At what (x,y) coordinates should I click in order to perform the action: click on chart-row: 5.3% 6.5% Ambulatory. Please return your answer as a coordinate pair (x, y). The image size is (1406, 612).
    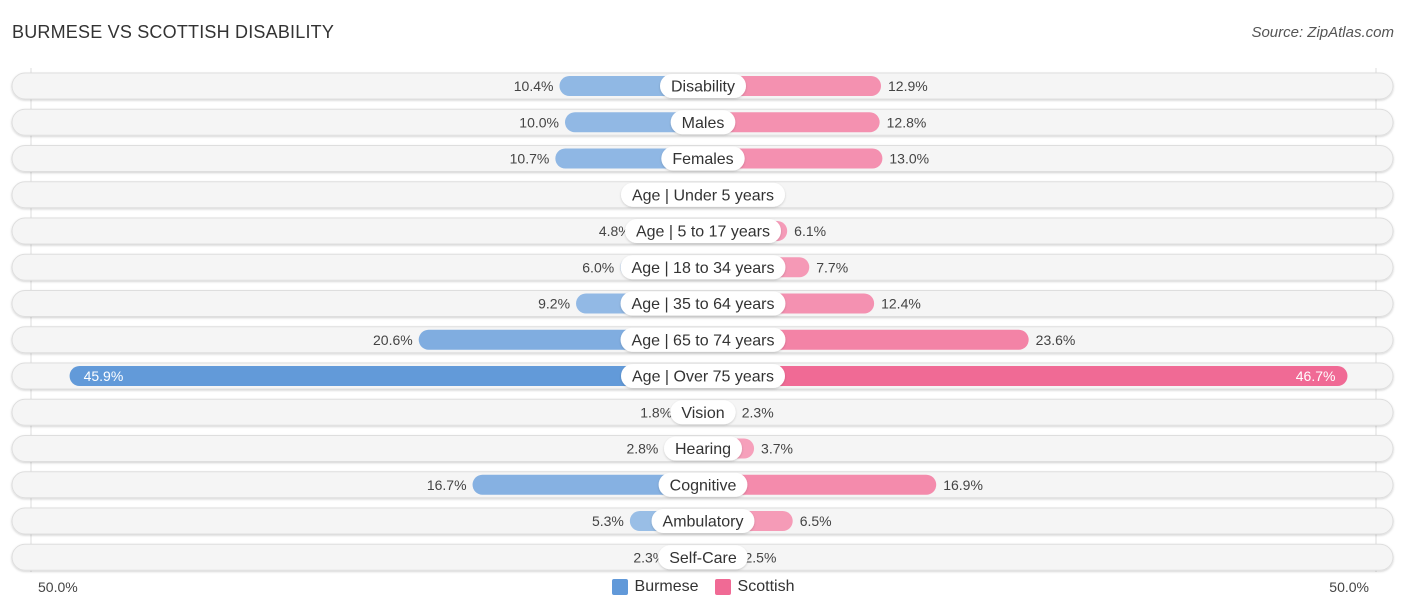
    Looking at the image, I should click on (702, 521).